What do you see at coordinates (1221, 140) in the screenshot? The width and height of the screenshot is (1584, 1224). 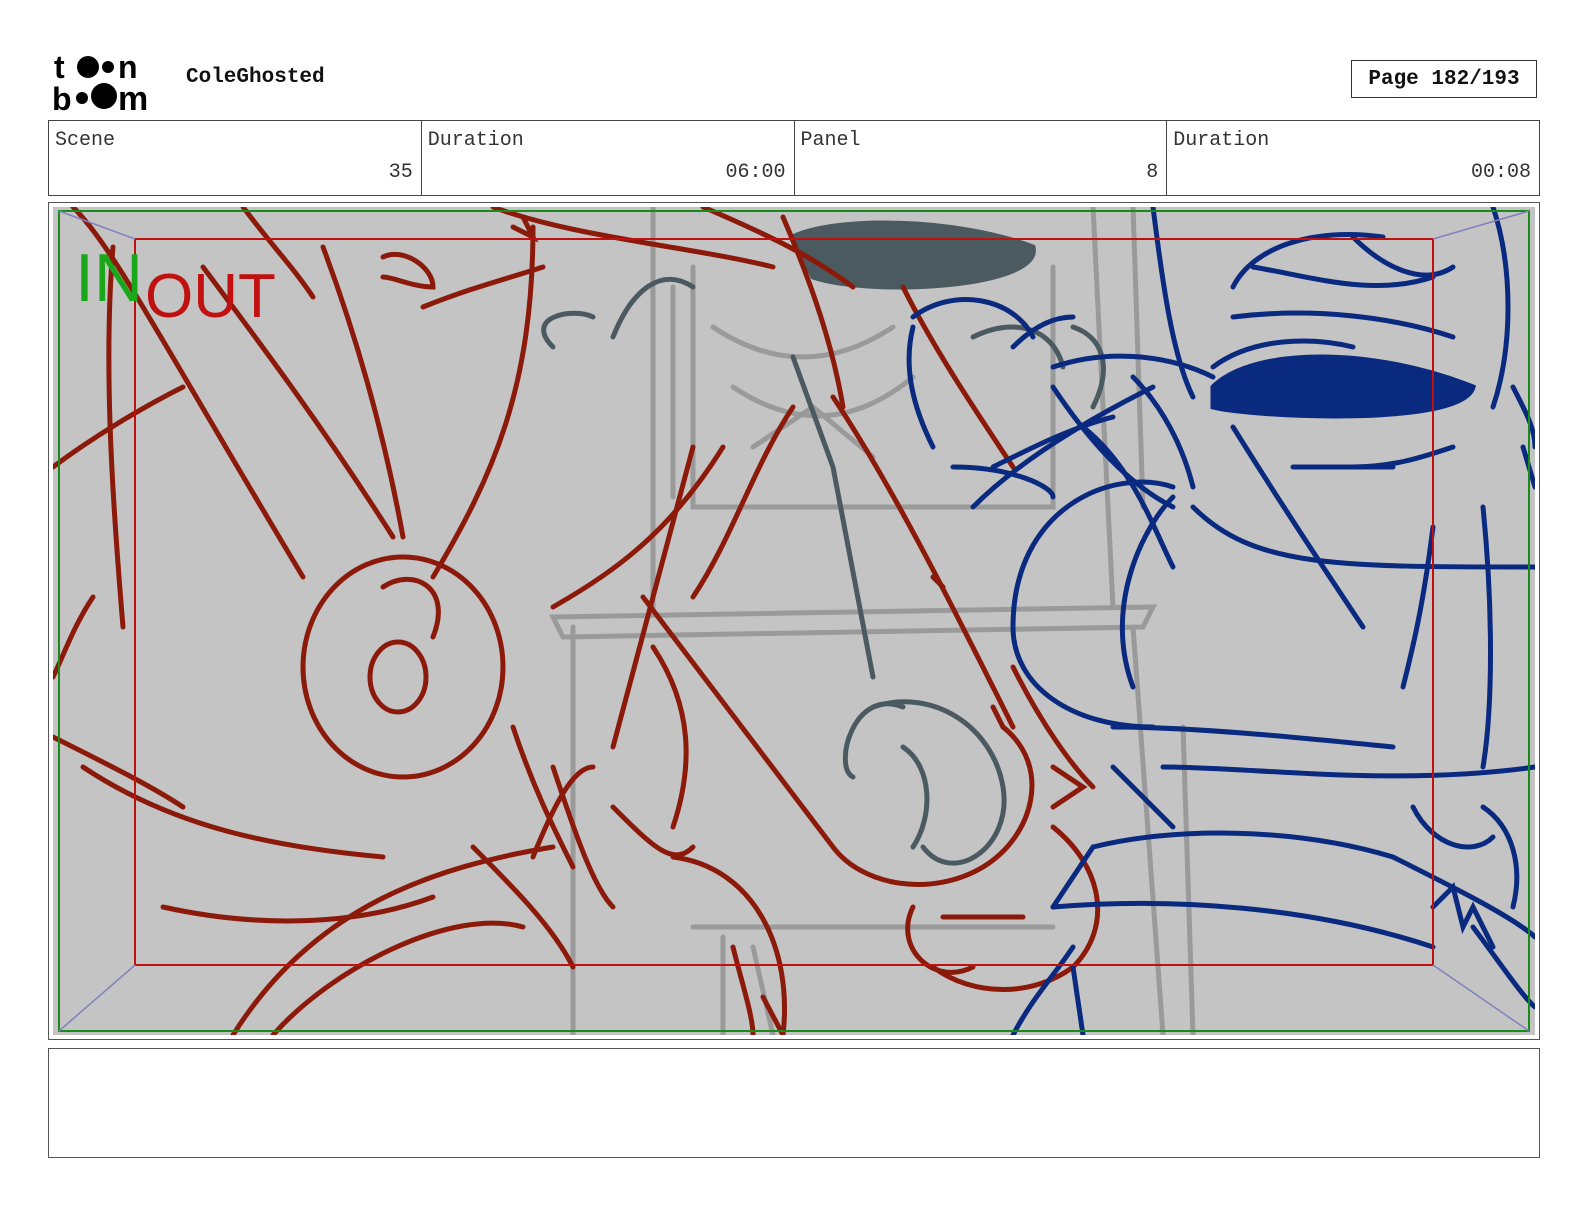 I see `panel-duration-label: Duration` at bounding box center [1221, 140].